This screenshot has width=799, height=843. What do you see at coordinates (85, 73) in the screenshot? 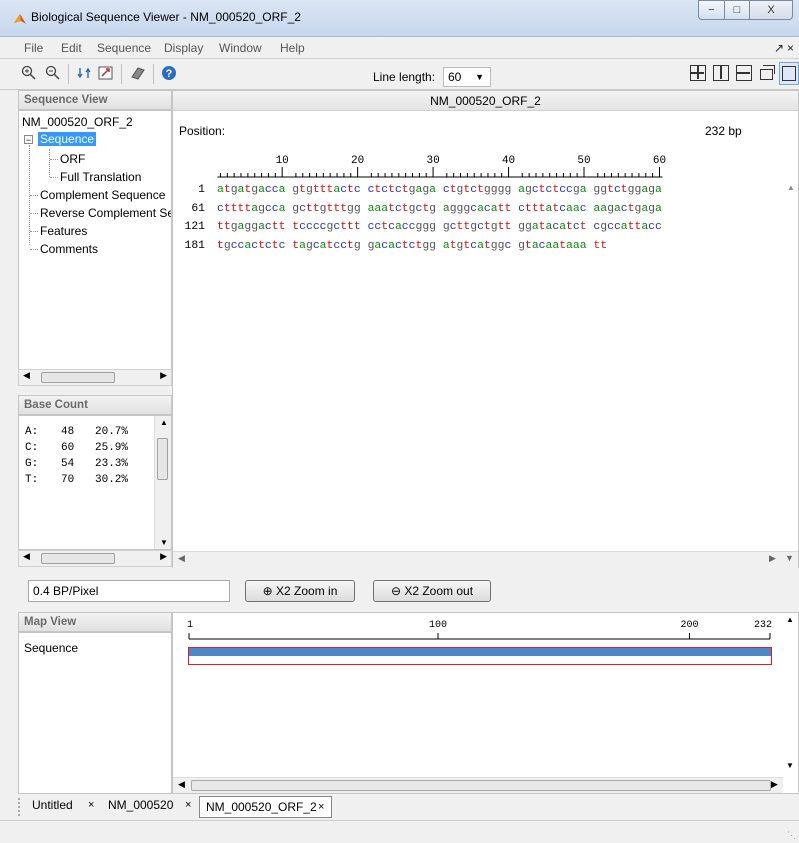
I see `swap-icon` at bounding box center [85, 73].